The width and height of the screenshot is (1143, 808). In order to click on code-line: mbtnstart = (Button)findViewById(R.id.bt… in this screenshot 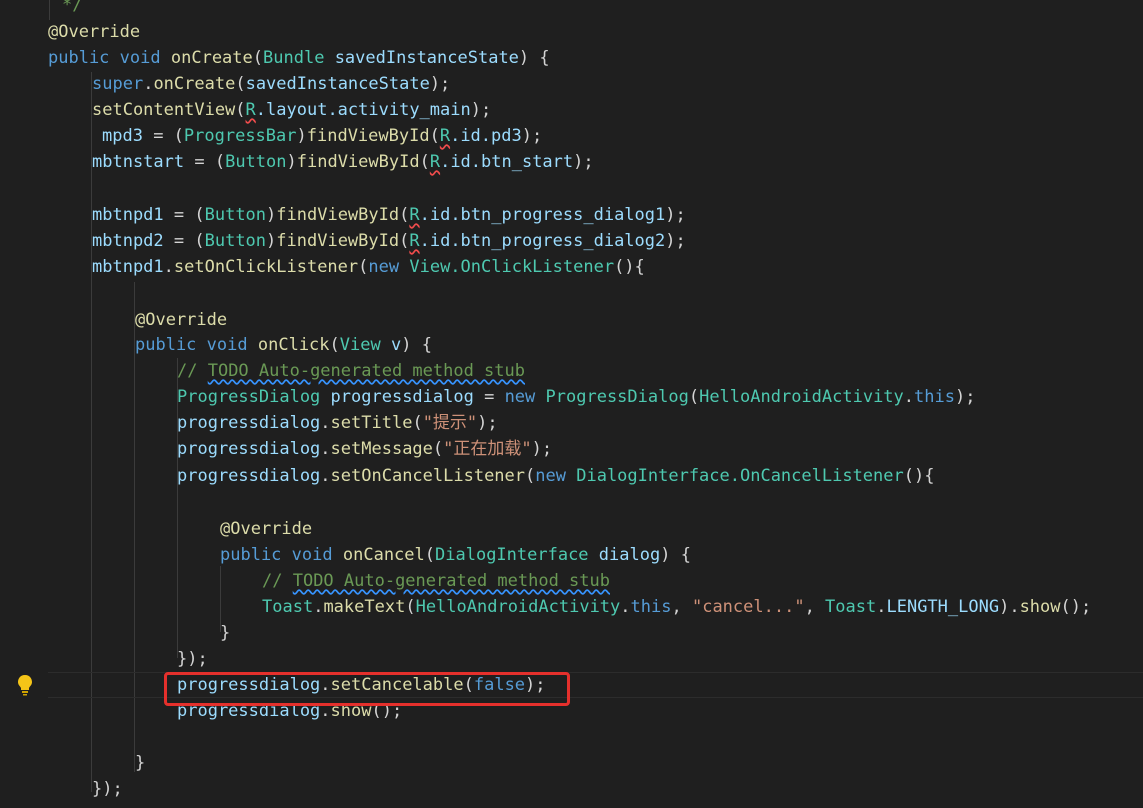, I will do `click(343, 162)`.